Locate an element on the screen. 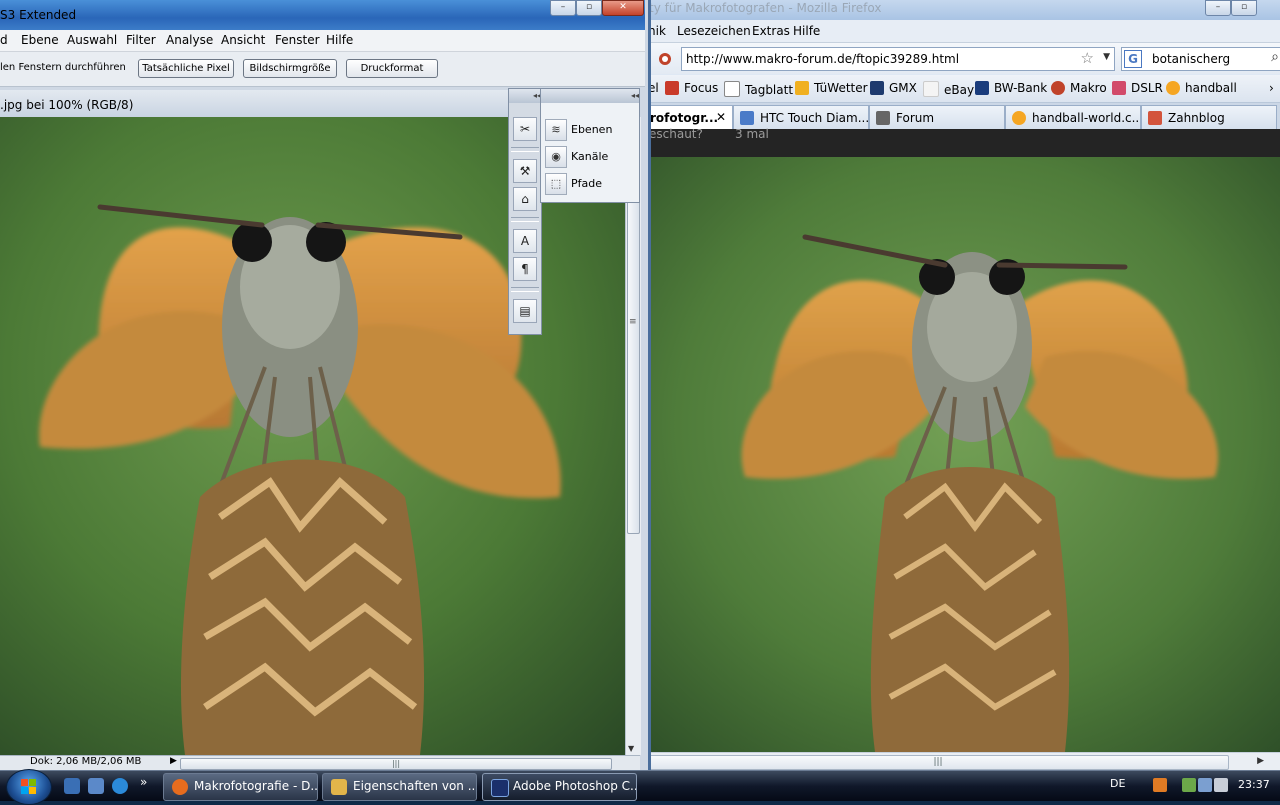 This screenshot has height=805, width=1280. search-box: G botanischerg ⌕ is located at coordinates (1200, 59).